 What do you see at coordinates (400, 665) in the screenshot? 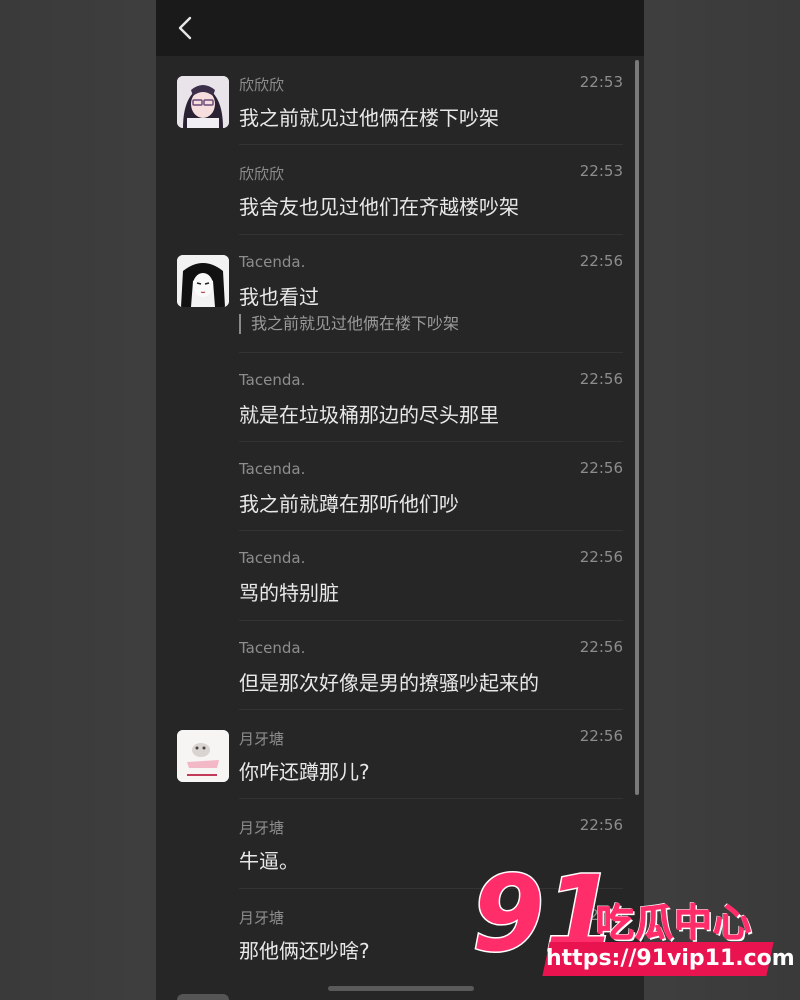
I see `message-item: Tacenda. 22:56 但是那次好像是男的撩骚吵起来的` at bounding box center [400, 665].